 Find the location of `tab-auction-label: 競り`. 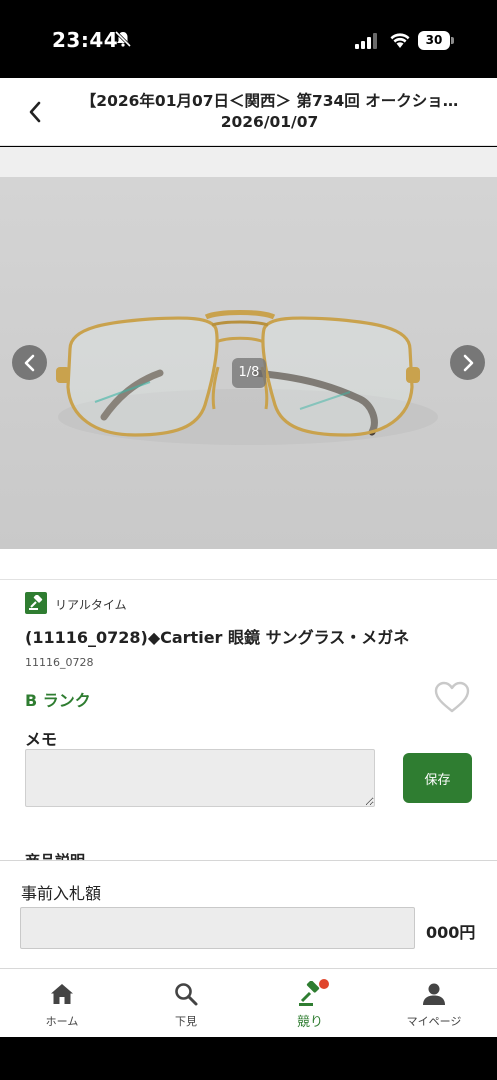

tab-auction-label: 競り is located at coordinates (309, 1022).